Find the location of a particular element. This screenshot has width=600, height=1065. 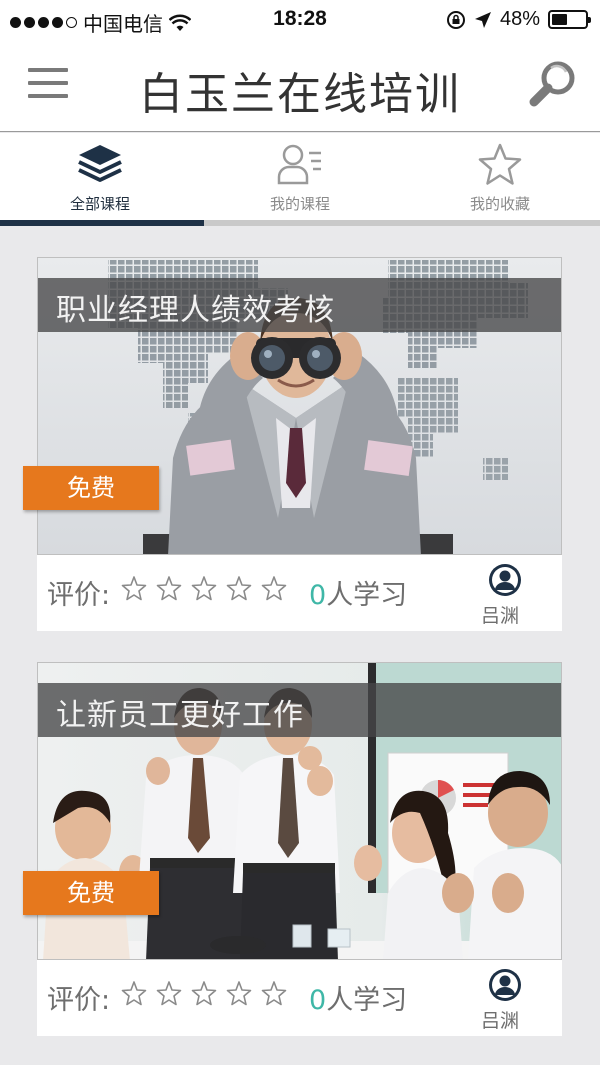

tab-my-courses: 我的课程 is located at coordinates (300, 177).